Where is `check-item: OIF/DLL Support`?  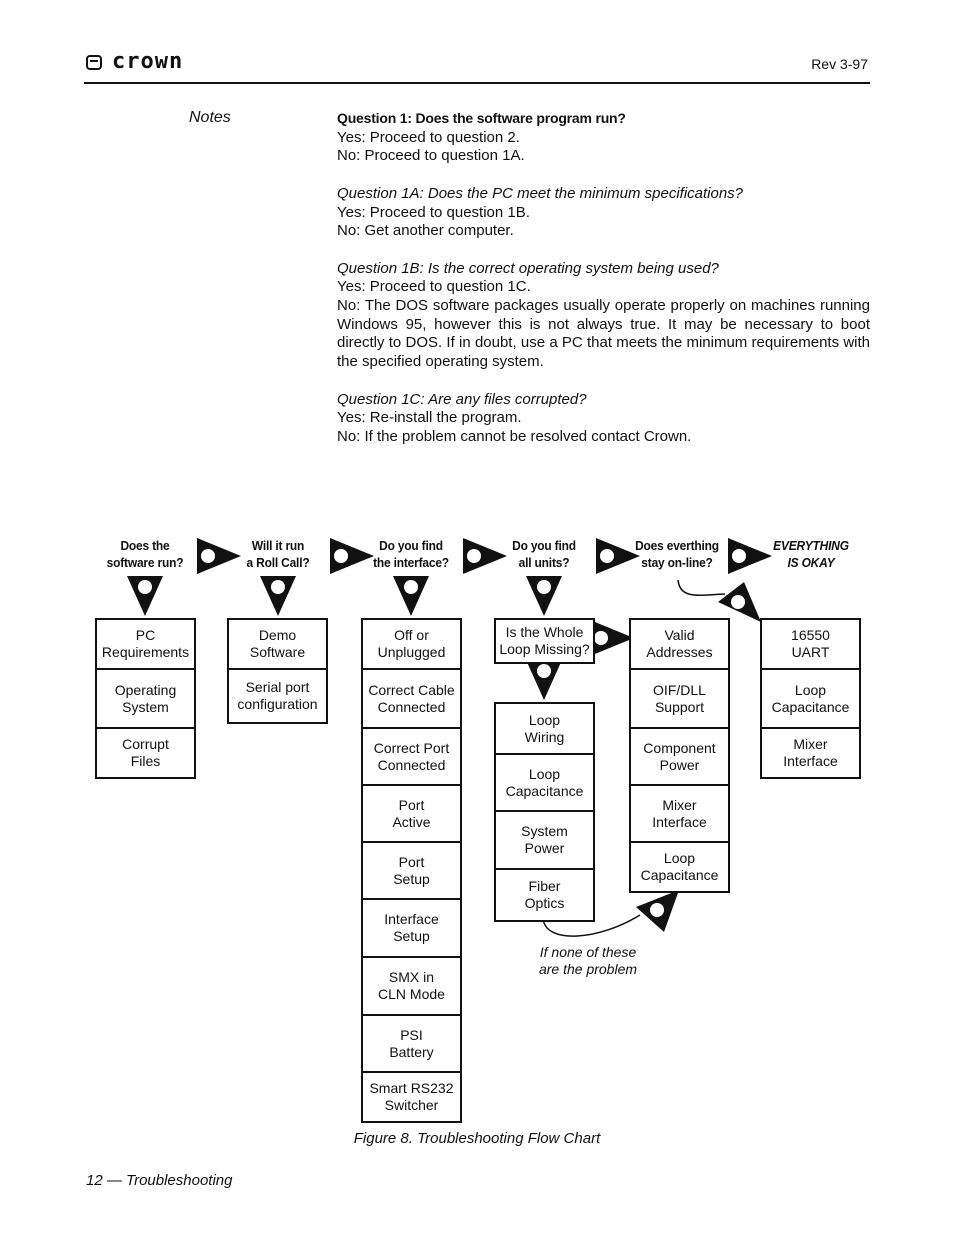 check-item: OIF/DLL Support is located at coordinates (679, 699).